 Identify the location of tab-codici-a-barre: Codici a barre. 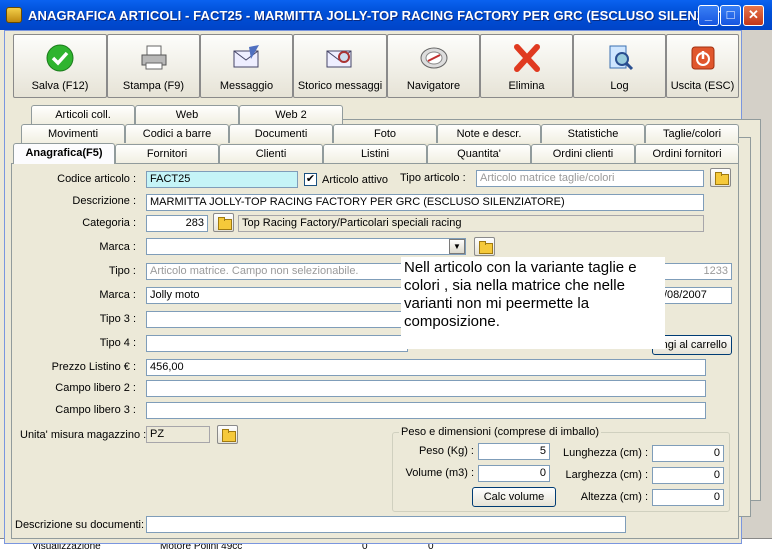
(177, 133).